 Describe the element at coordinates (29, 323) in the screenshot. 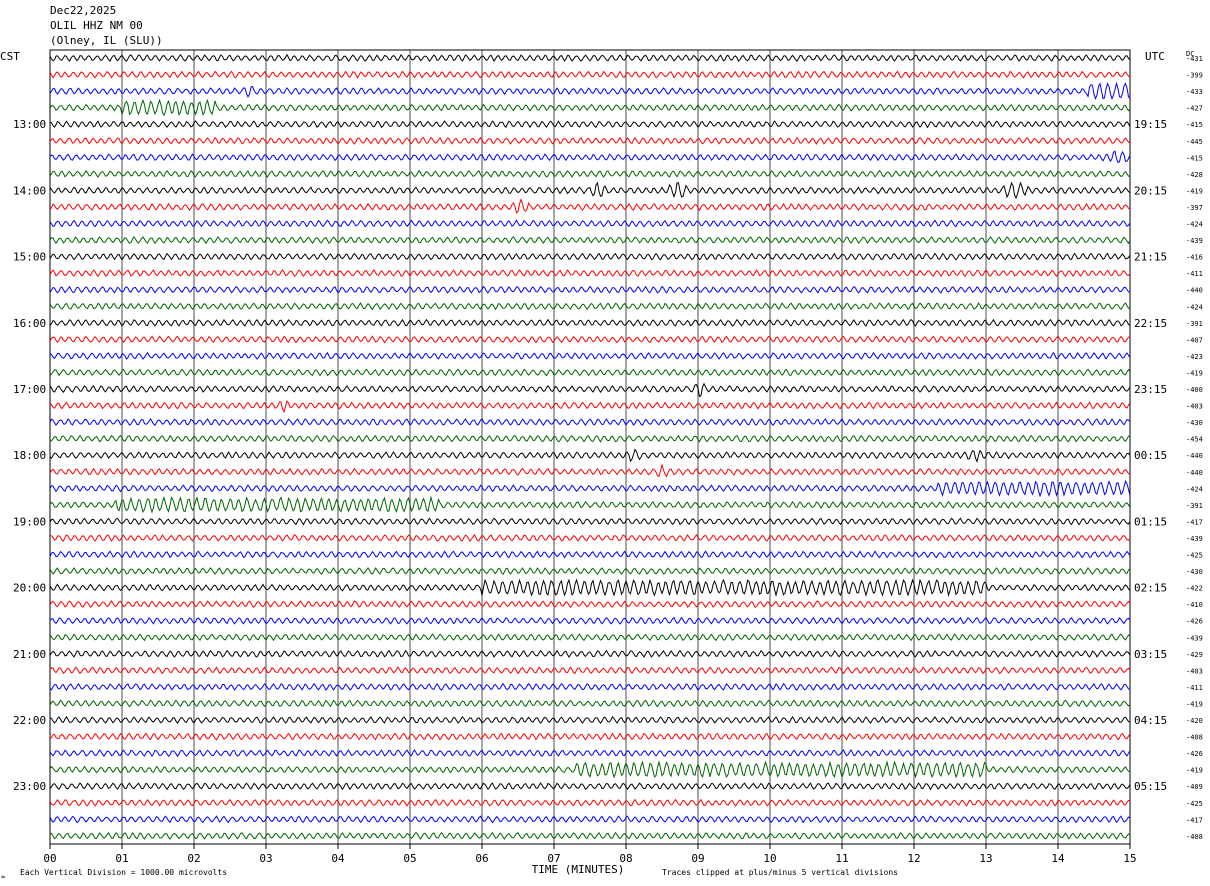

I see `left-hour-label: 16:00` at that location.